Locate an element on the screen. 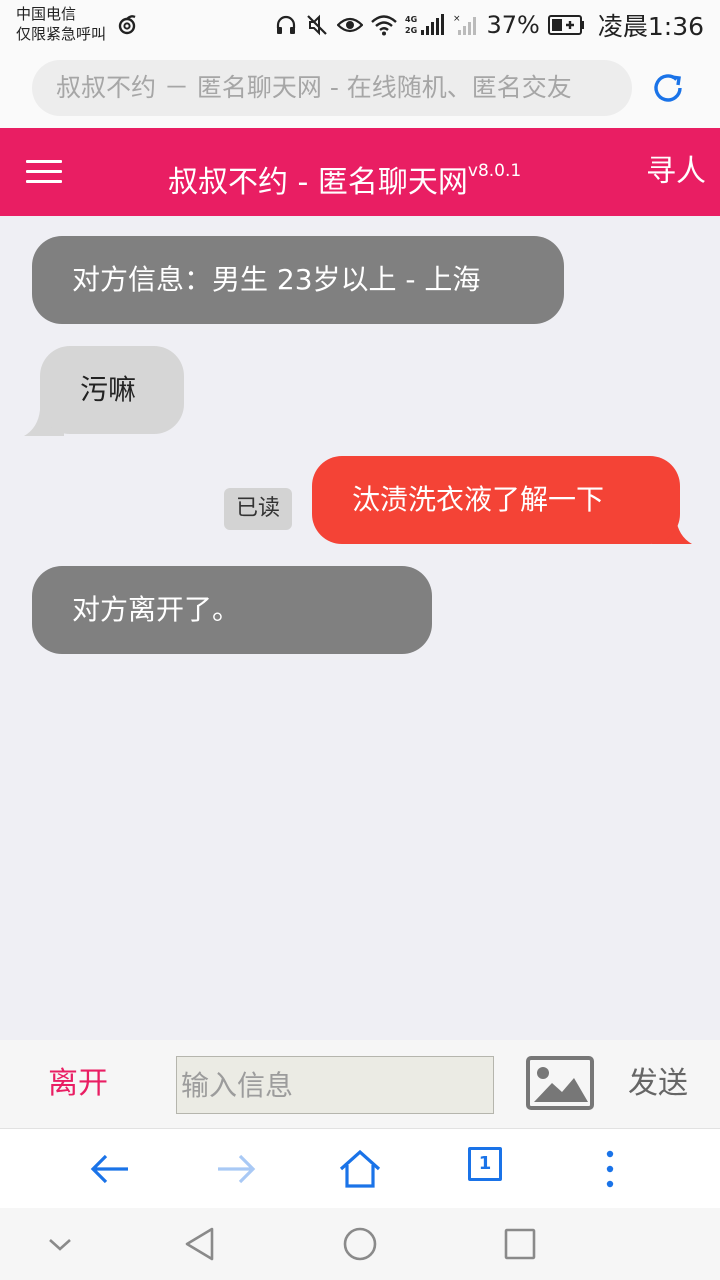 This screenshot has width=720, height=1280. hamburger-menu-icon is located at coordinates (44, 172).